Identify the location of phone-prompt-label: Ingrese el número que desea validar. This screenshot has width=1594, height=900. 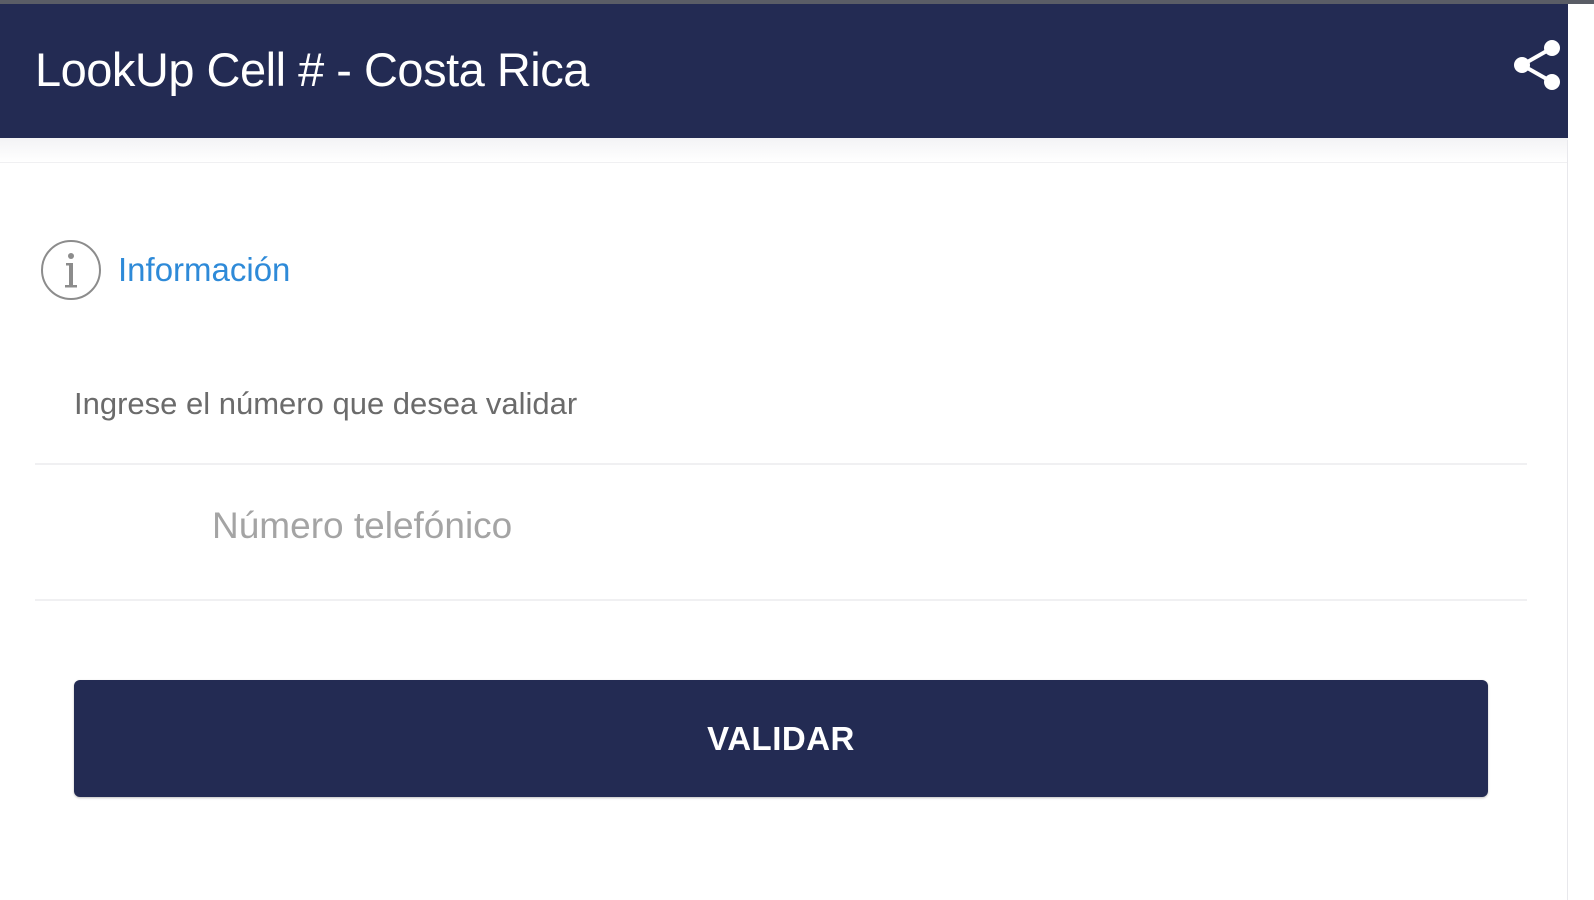
(326, 403).